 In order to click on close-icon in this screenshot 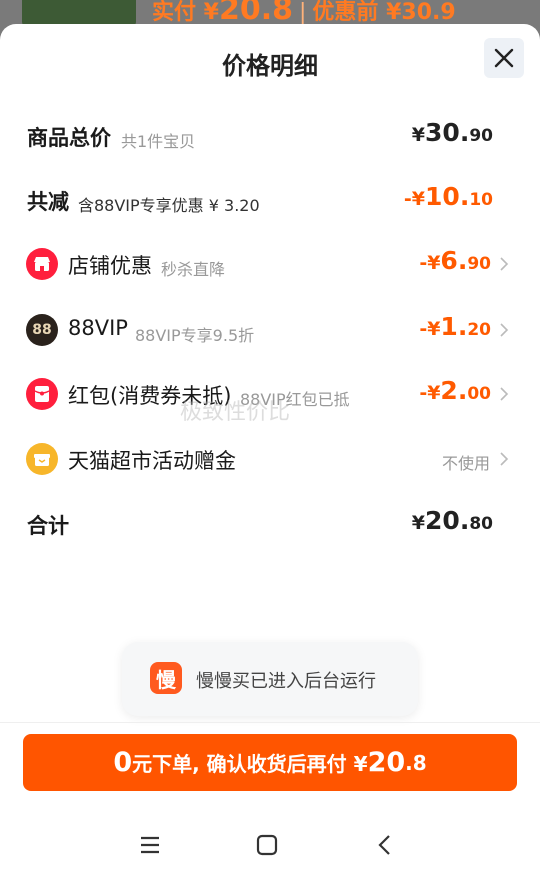, I will do `click(504, 58)`.